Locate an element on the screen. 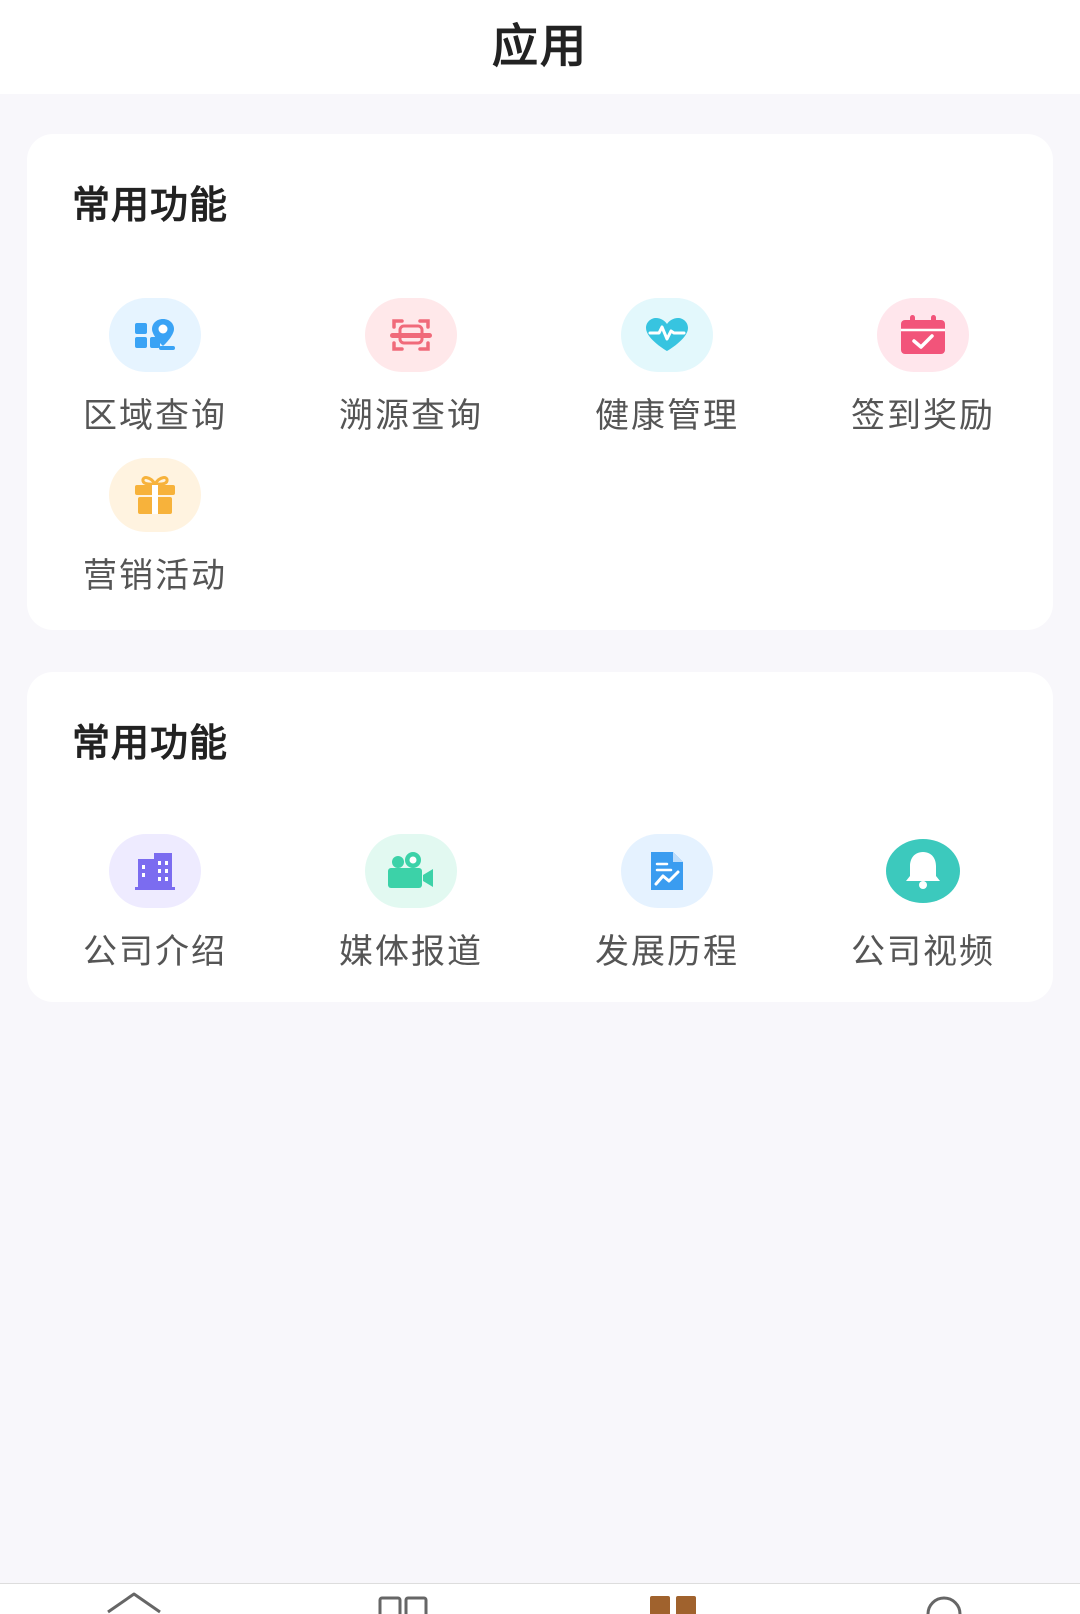  scan-icon is located at coordinates (411, 335).